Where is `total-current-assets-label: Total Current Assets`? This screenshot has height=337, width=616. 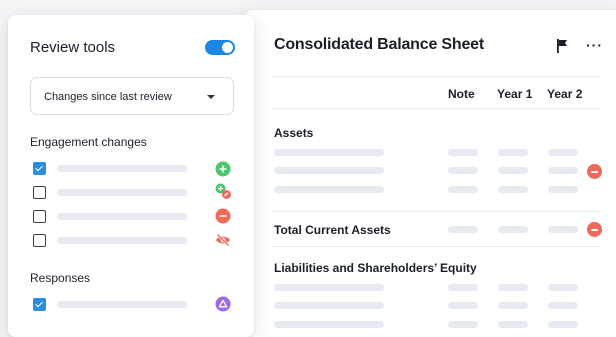
total-current-assets-label: Total Current Assets is located at coordinates (332, 230).